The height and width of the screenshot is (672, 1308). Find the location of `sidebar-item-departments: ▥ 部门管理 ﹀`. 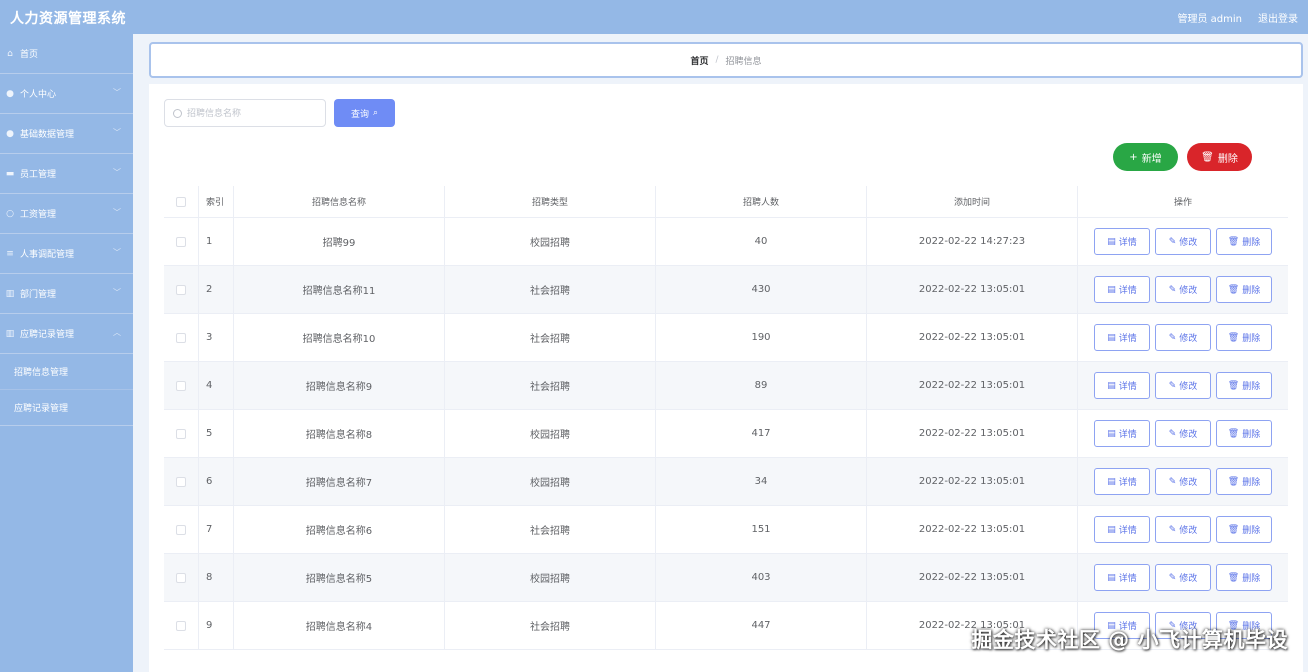

sidebar-item-departments: ▥ 部门管理 ﹀ is located at coordinates (66, 294).